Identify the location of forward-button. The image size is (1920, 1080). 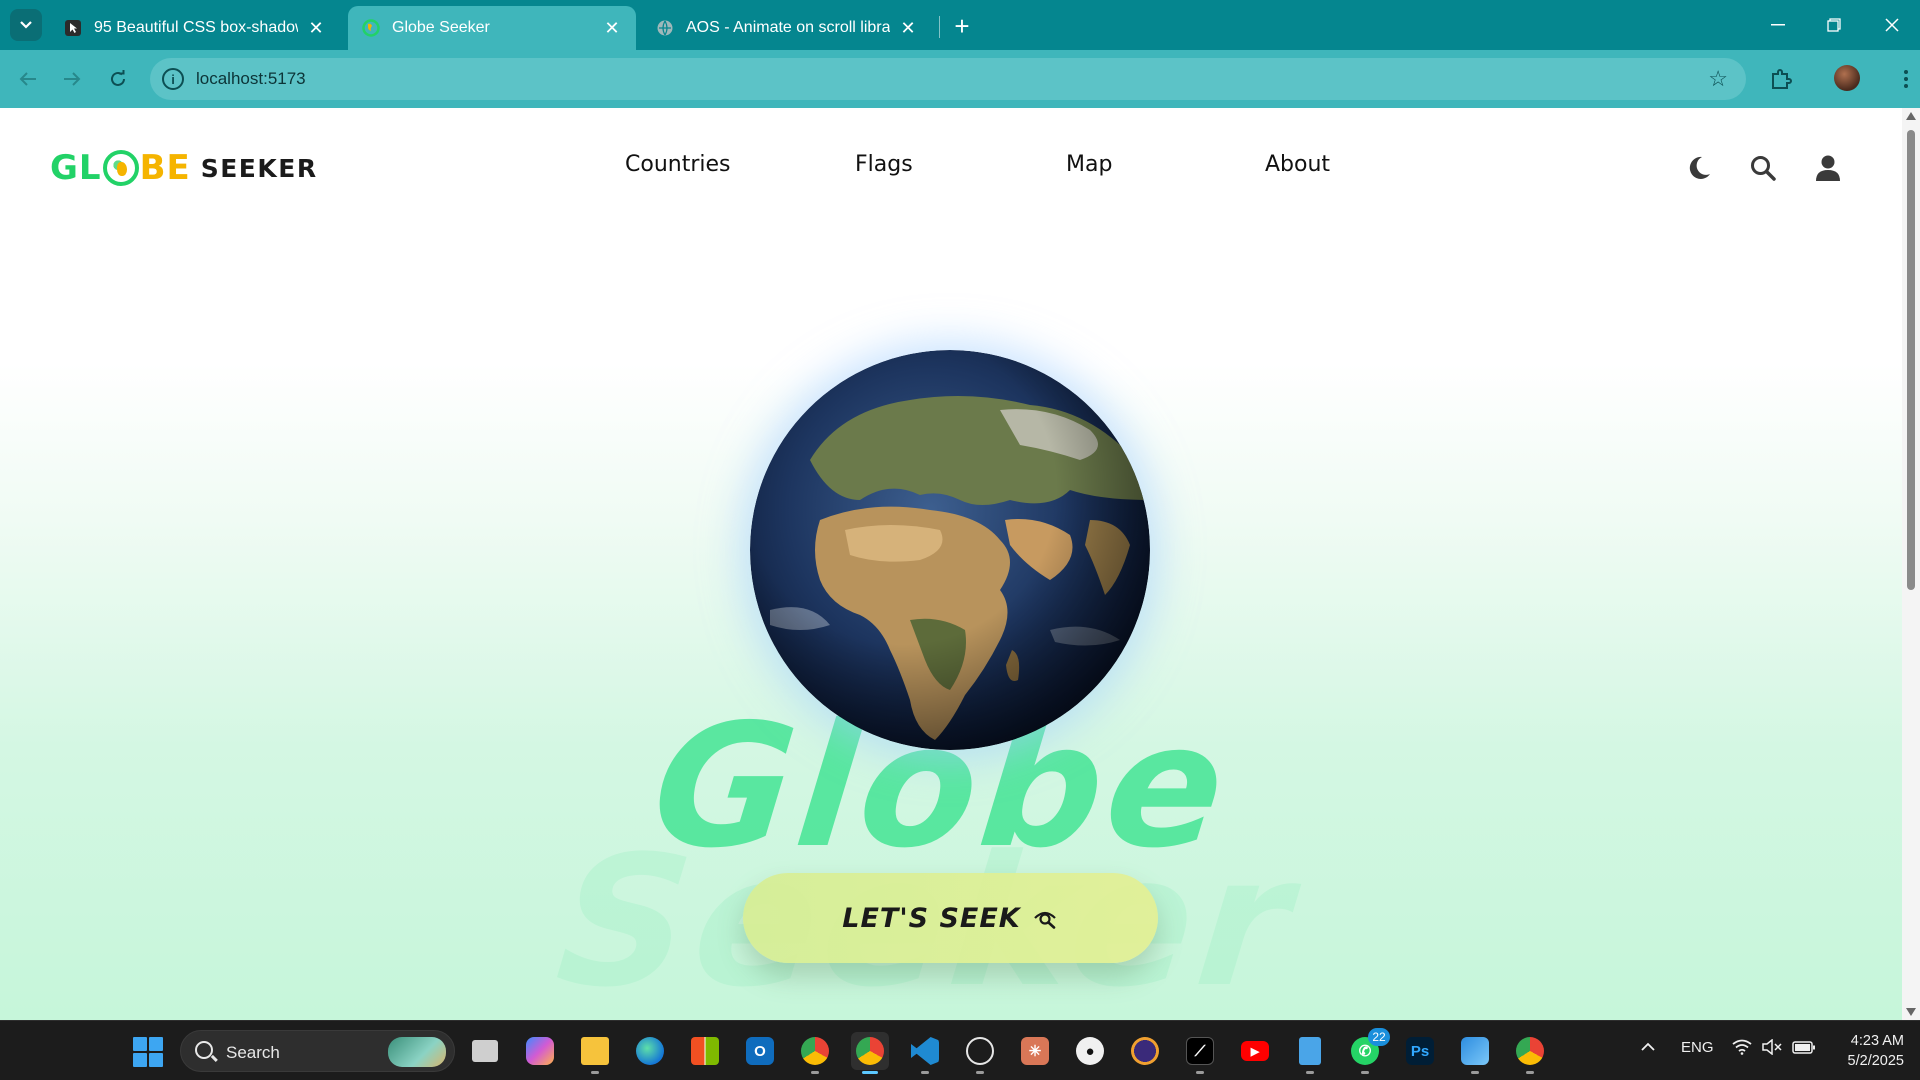
(72, 79).